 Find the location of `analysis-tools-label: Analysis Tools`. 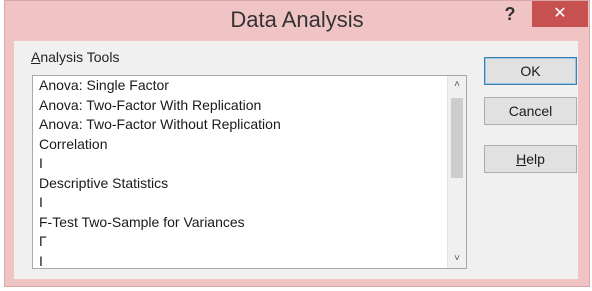

analysis-tools-label: Analysis Tools is located at coordinates (75, 57).